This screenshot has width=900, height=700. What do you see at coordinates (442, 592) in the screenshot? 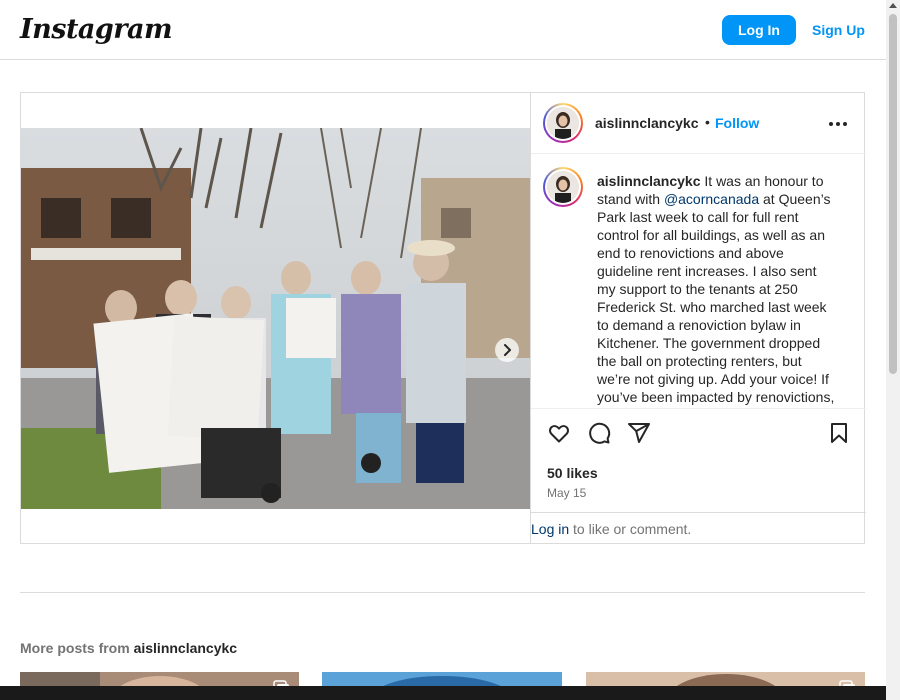
I see `section-divider` at bounding box center [442, 592].